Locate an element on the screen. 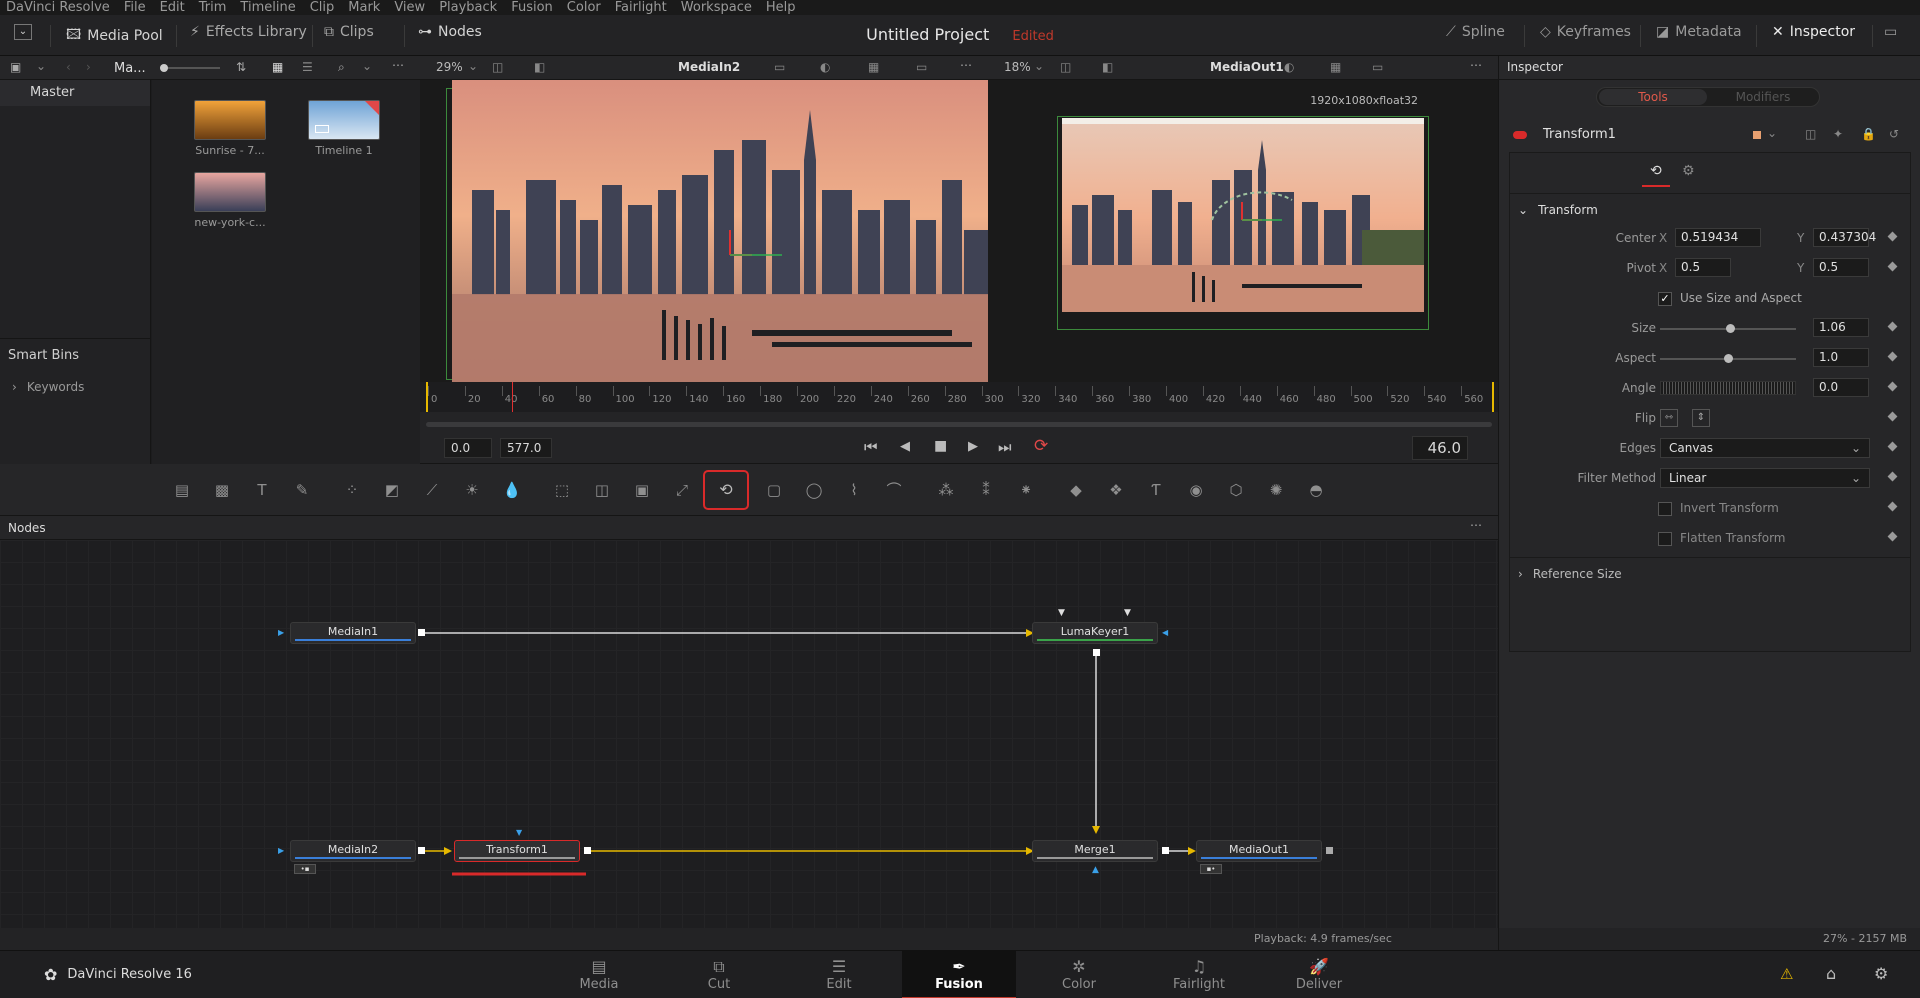 The height and width of the screenshot is (998, 1920). right-viewer: 1920x1080xfloat32 is located at coordinates (1244, 231).